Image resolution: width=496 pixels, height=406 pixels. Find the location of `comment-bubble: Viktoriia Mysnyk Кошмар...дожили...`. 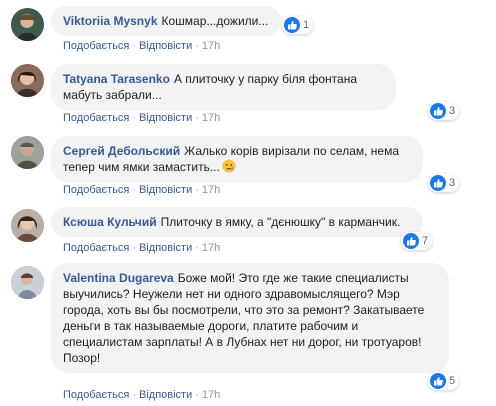

comment-bubble: Viktoriia Mysnyk Кошмар...дожили... is located at coordinates (166, 21).